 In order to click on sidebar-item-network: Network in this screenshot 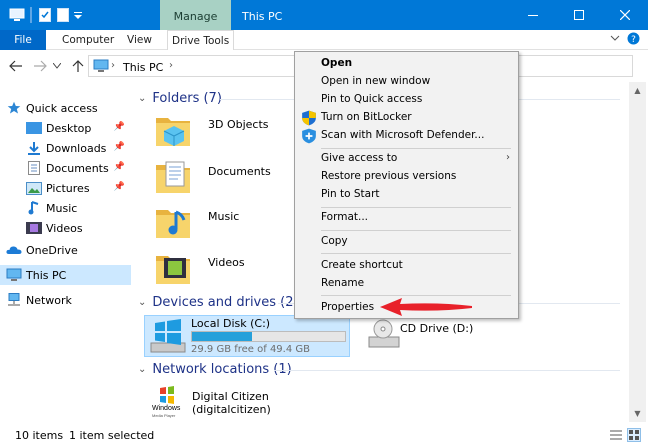, I will do `click(68, 300)`.